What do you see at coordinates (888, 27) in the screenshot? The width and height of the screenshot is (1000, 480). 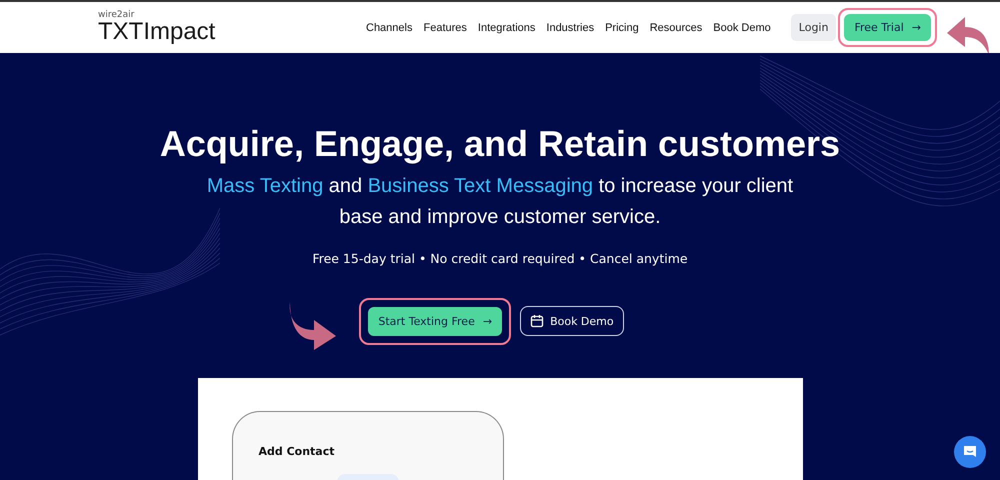 I see `free-trial-button: Free Trial →` at bounding box center [888, 27].